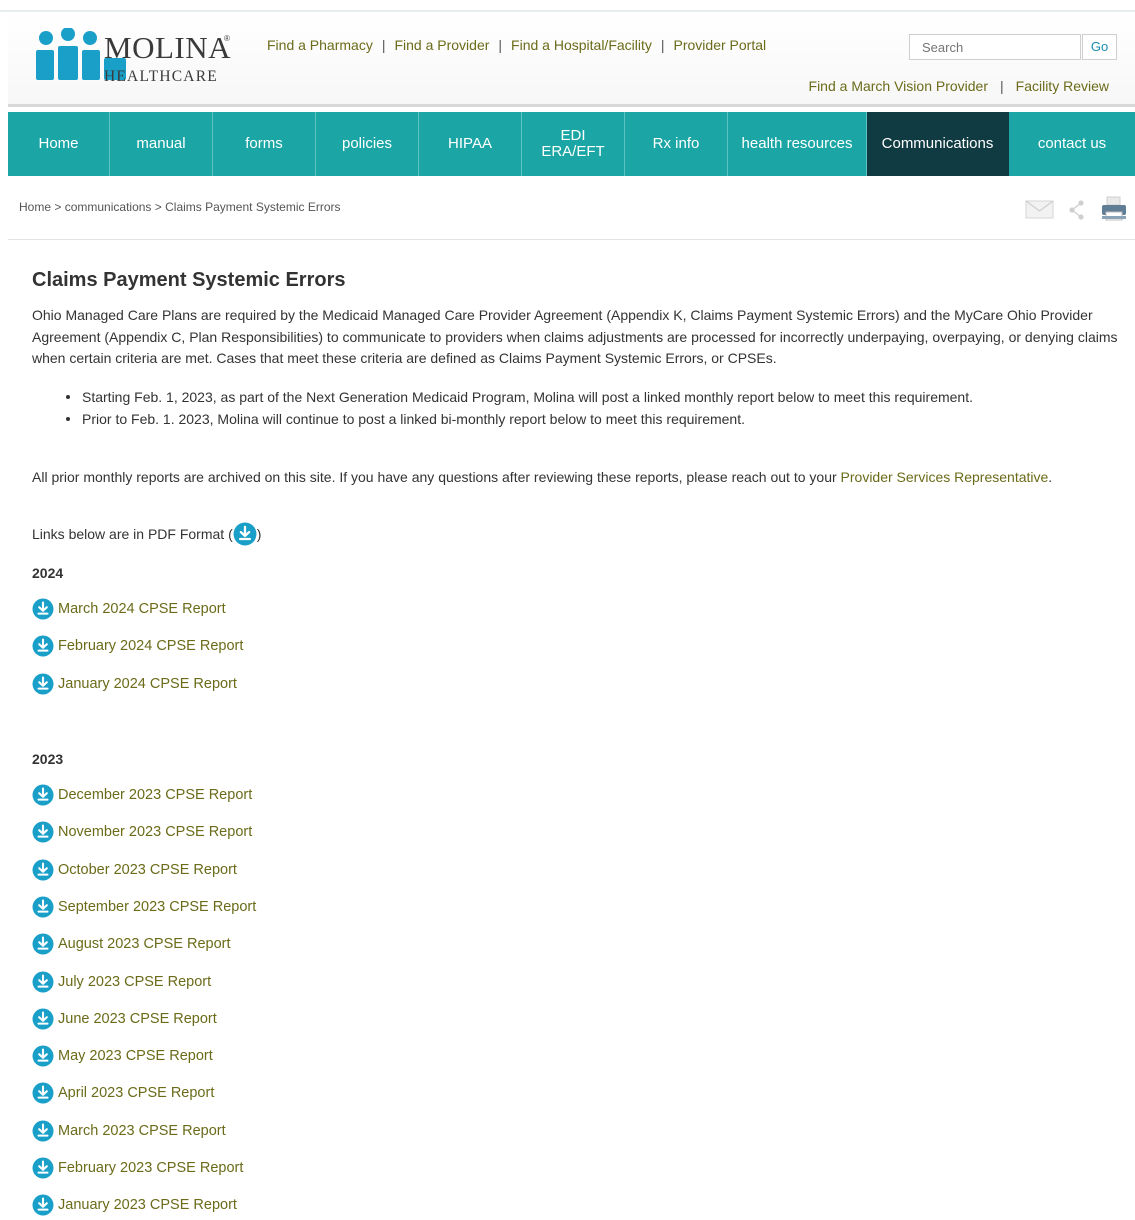 This screenshot has height=1220, width=1135. What do you see at coordinates (938, 144) in the screenshot?
I see `nav-communications: Communications` at bounding box center [938, 144].